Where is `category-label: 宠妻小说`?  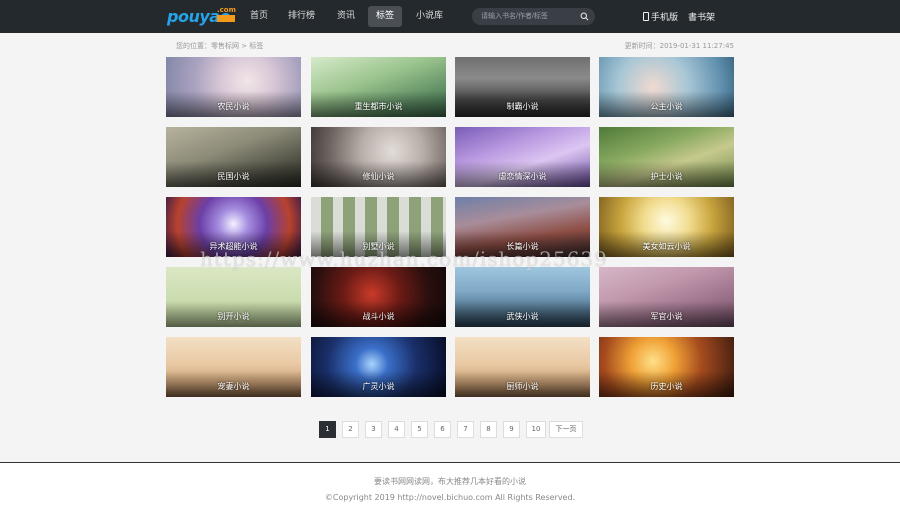 category-label: 宠妻小说 is located at coordinates (233, 386).